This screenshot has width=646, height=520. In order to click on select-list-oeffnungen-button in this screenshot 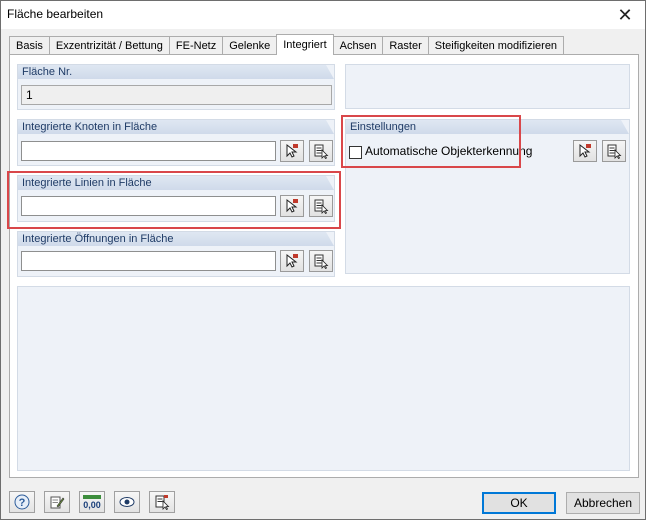, I will do `click(321, 261)`.